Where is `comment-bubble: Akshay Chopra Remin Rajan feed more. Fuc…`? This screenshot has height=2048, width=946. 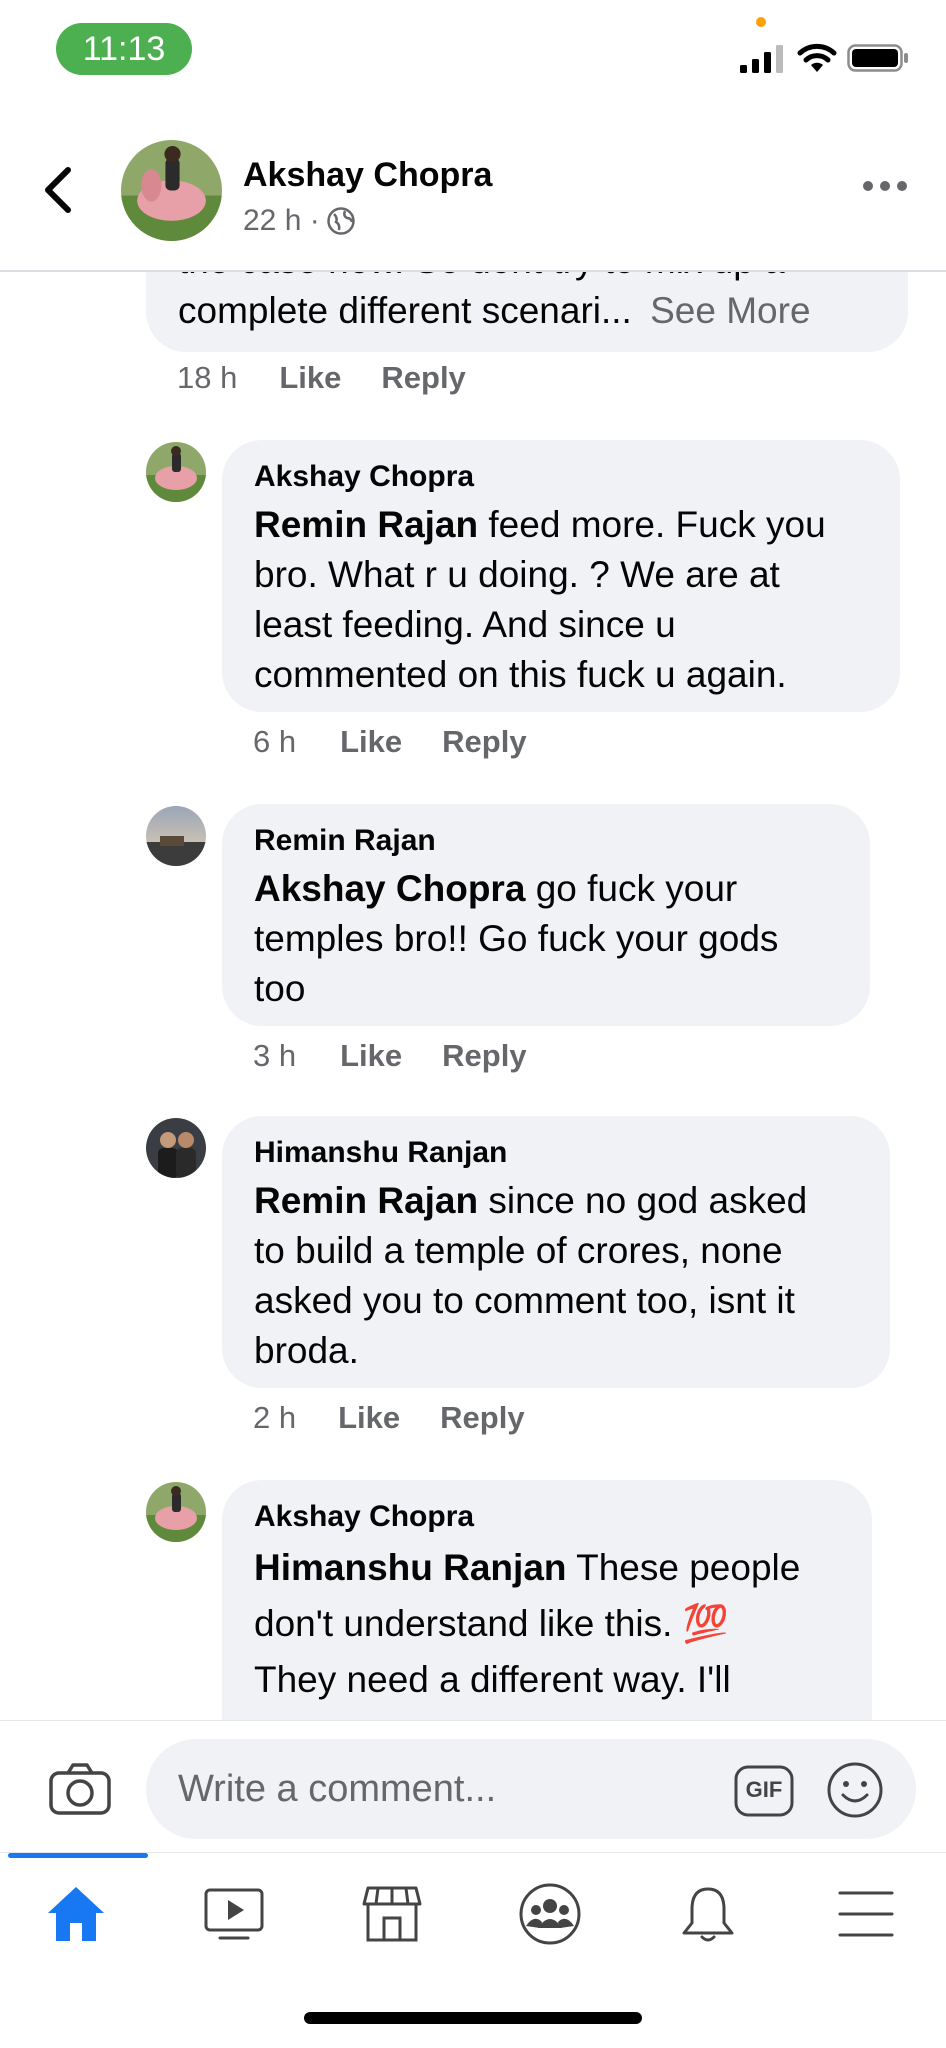 comment-bubble: Akshay Chopra Remin Rajan feed more. Fuc… is located at coordinates (561, 576).